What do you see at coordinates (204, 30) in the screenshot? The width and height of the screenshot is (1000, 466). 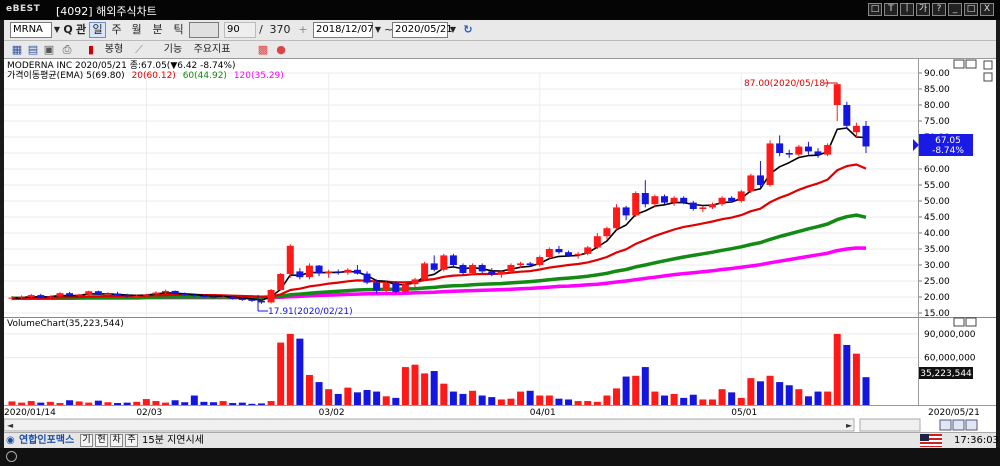 I see `interval-select` at bounding box center [204, 30].